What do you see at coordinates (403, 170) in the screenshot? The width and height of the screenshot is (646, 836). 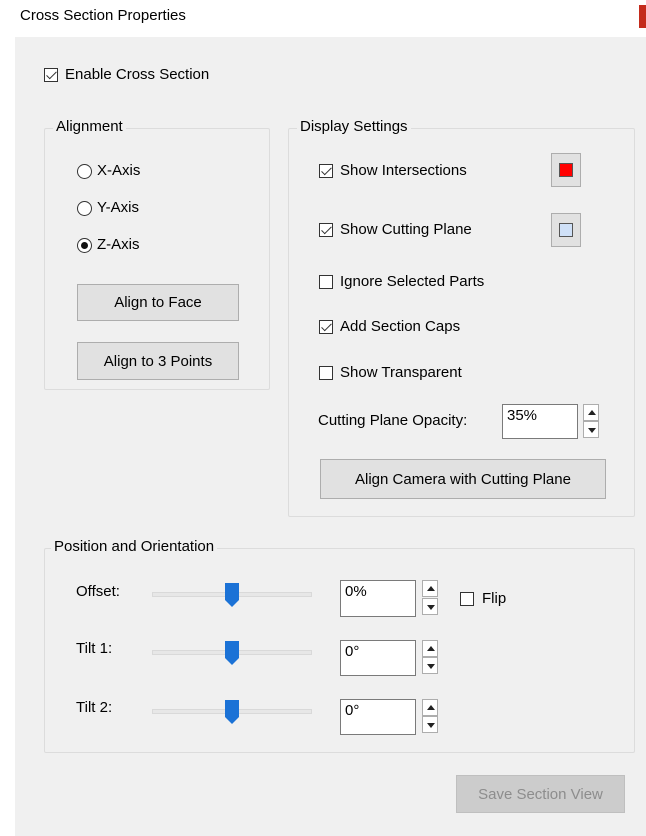 I see `show-intersections-label: Show Intersections` at bounding box center [403, 170].